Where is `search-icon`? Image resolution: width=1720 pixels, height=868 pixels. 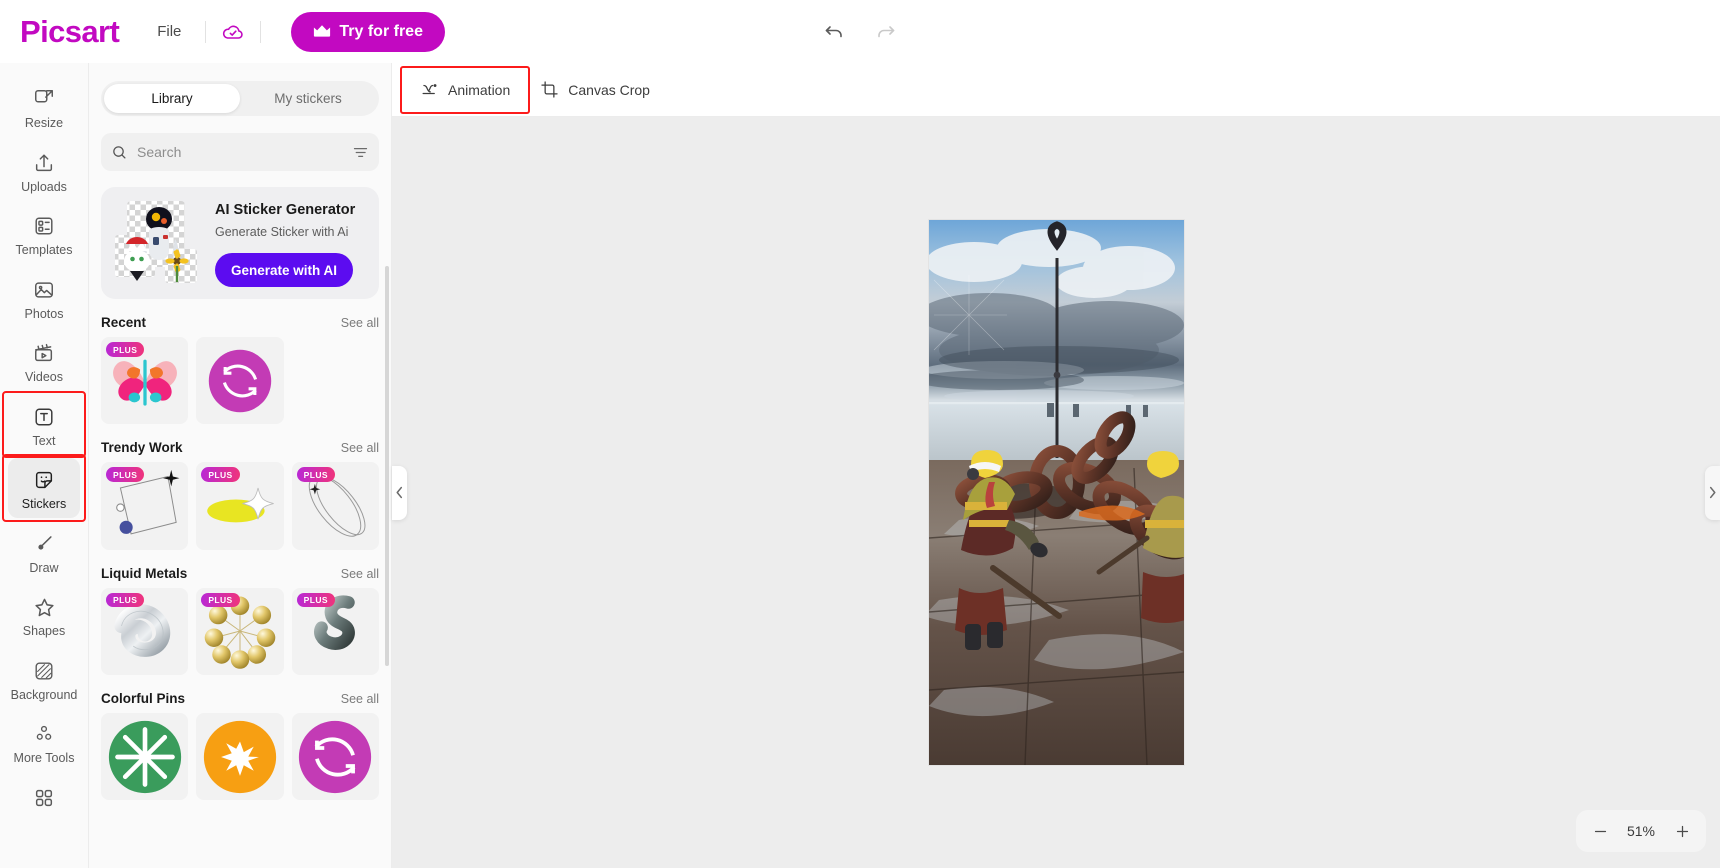 search-icon is located at coordinates (119, 152).